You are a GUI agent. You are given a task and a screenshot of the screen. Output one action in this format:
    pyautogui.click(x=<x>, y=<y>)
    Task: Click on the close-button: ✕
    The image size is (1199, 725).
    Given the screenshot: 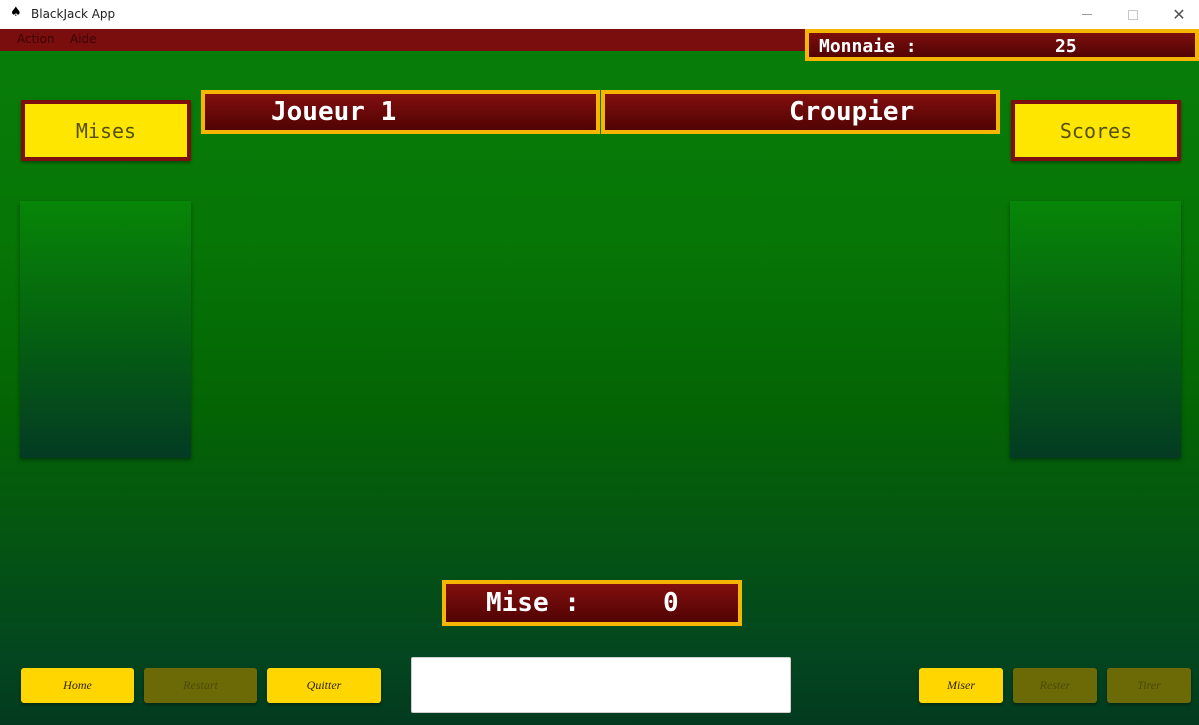 What is the action you would take?
    pyautogui.click(x=1177, y=14)
    